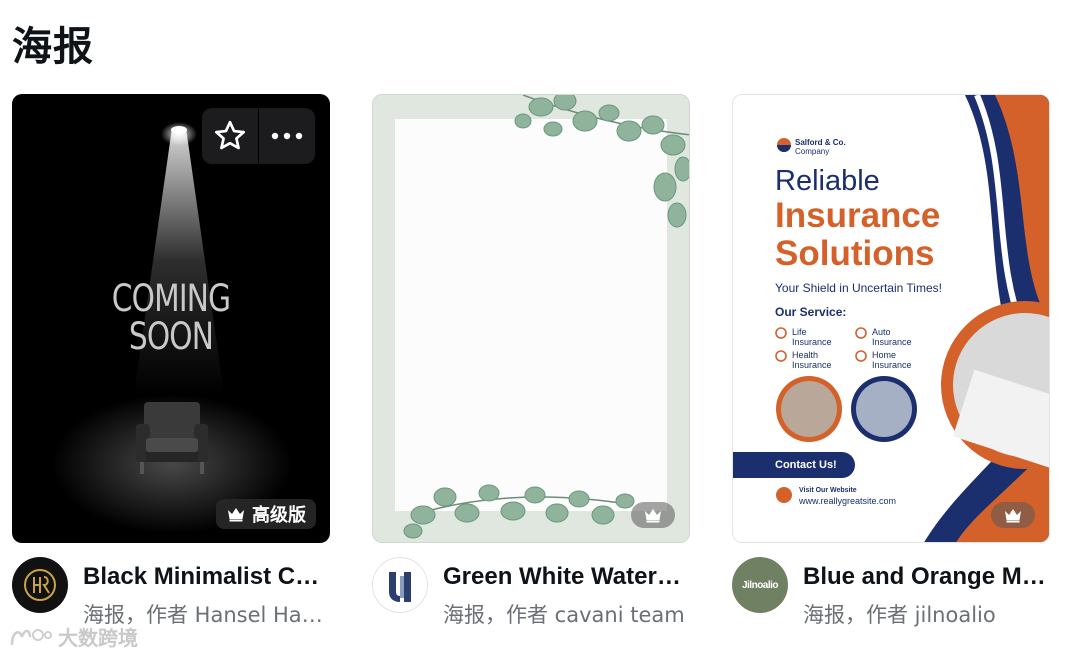 The height and width of the screenshot is (657, 1080). I want to click on template-title: Black Minimalist Coming Soon Poster, so click(206, 577).